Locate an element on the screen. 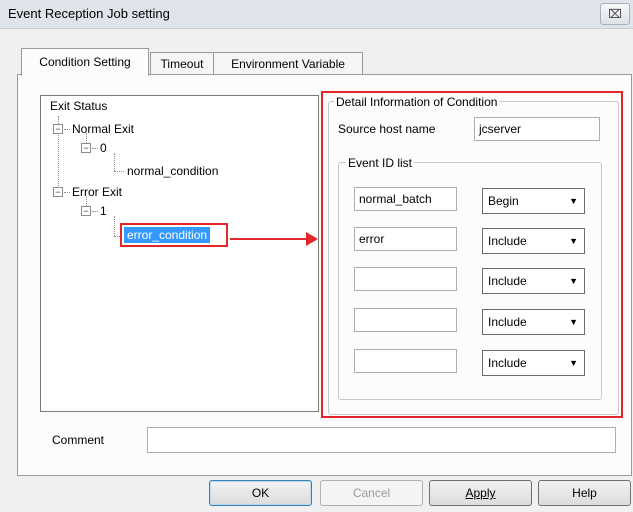  source-host-input: jcserver is located at coordinates (537, 129).